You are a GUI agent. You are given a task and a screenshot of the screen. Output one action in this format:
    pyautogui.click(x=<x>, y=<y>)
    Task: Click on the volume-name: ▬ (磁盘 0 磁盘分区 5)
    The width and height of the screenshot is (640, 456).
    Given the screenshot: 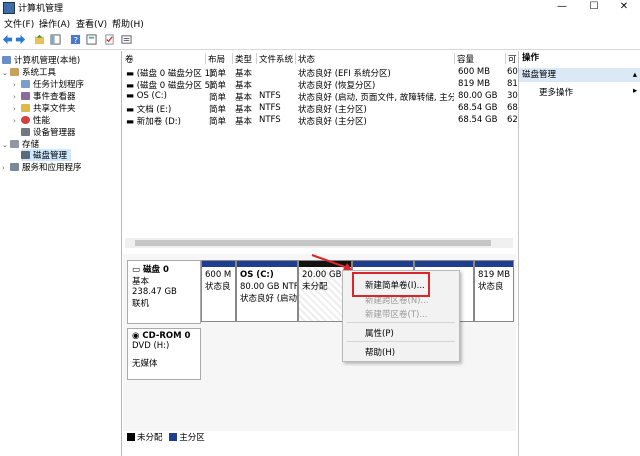 What is the action you would take?
    pyautogui.click(x=170, y=86)
    